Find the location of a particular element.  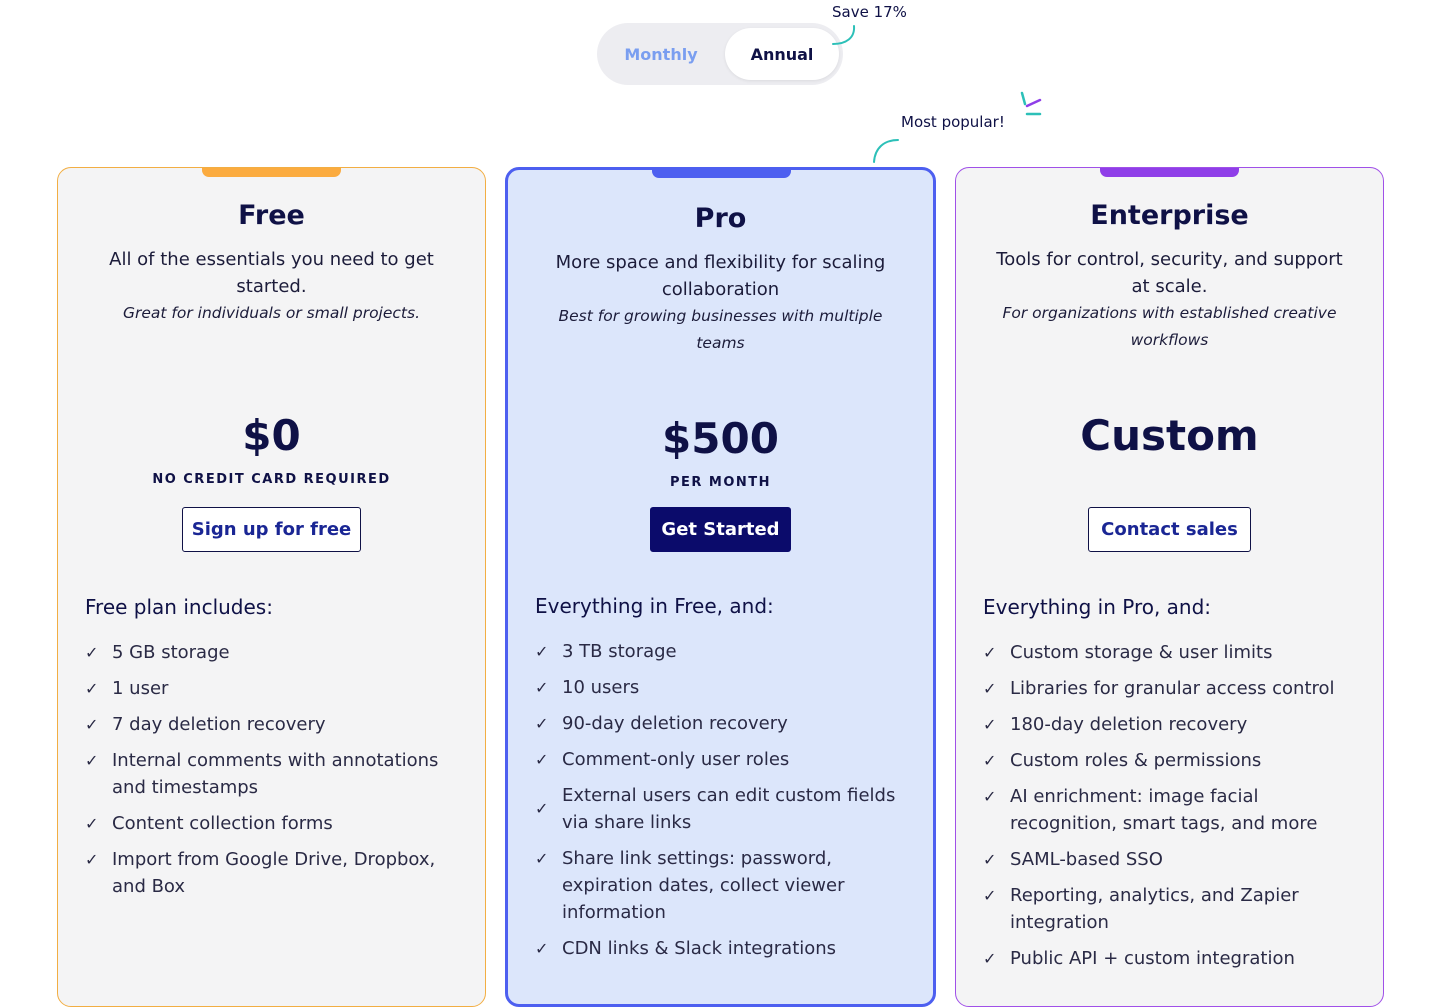

features-title: Everything in Free, and: is located at coordinates (654, 606).